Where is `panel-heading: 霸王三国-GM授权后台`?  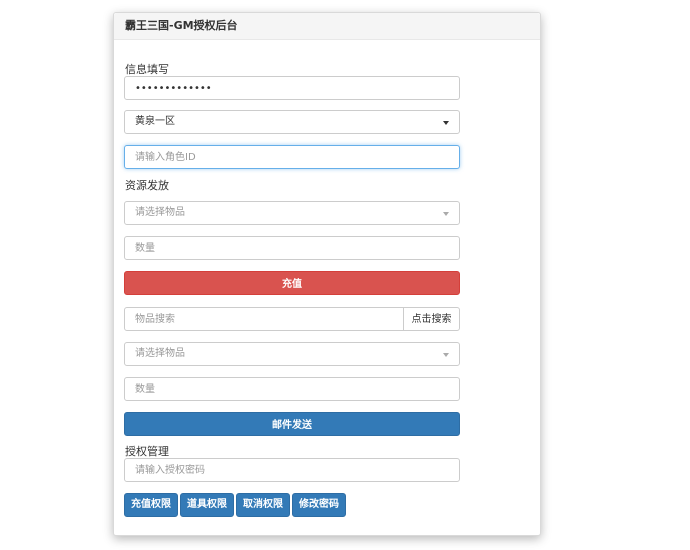 panel-heading: 霸王三国-GM授权后台 is located at coordinates (327, 26).